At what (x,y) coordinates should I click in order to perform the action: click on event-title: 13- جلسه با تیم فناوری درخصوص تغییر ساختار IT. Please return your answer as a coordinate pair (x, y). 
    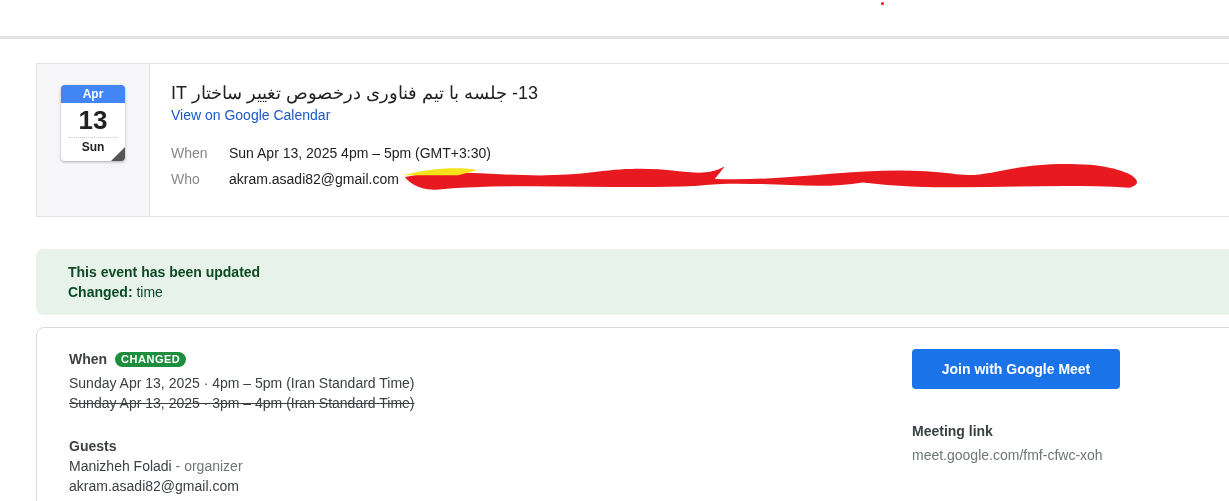
    Looking at the image, I should click on (355, 94).